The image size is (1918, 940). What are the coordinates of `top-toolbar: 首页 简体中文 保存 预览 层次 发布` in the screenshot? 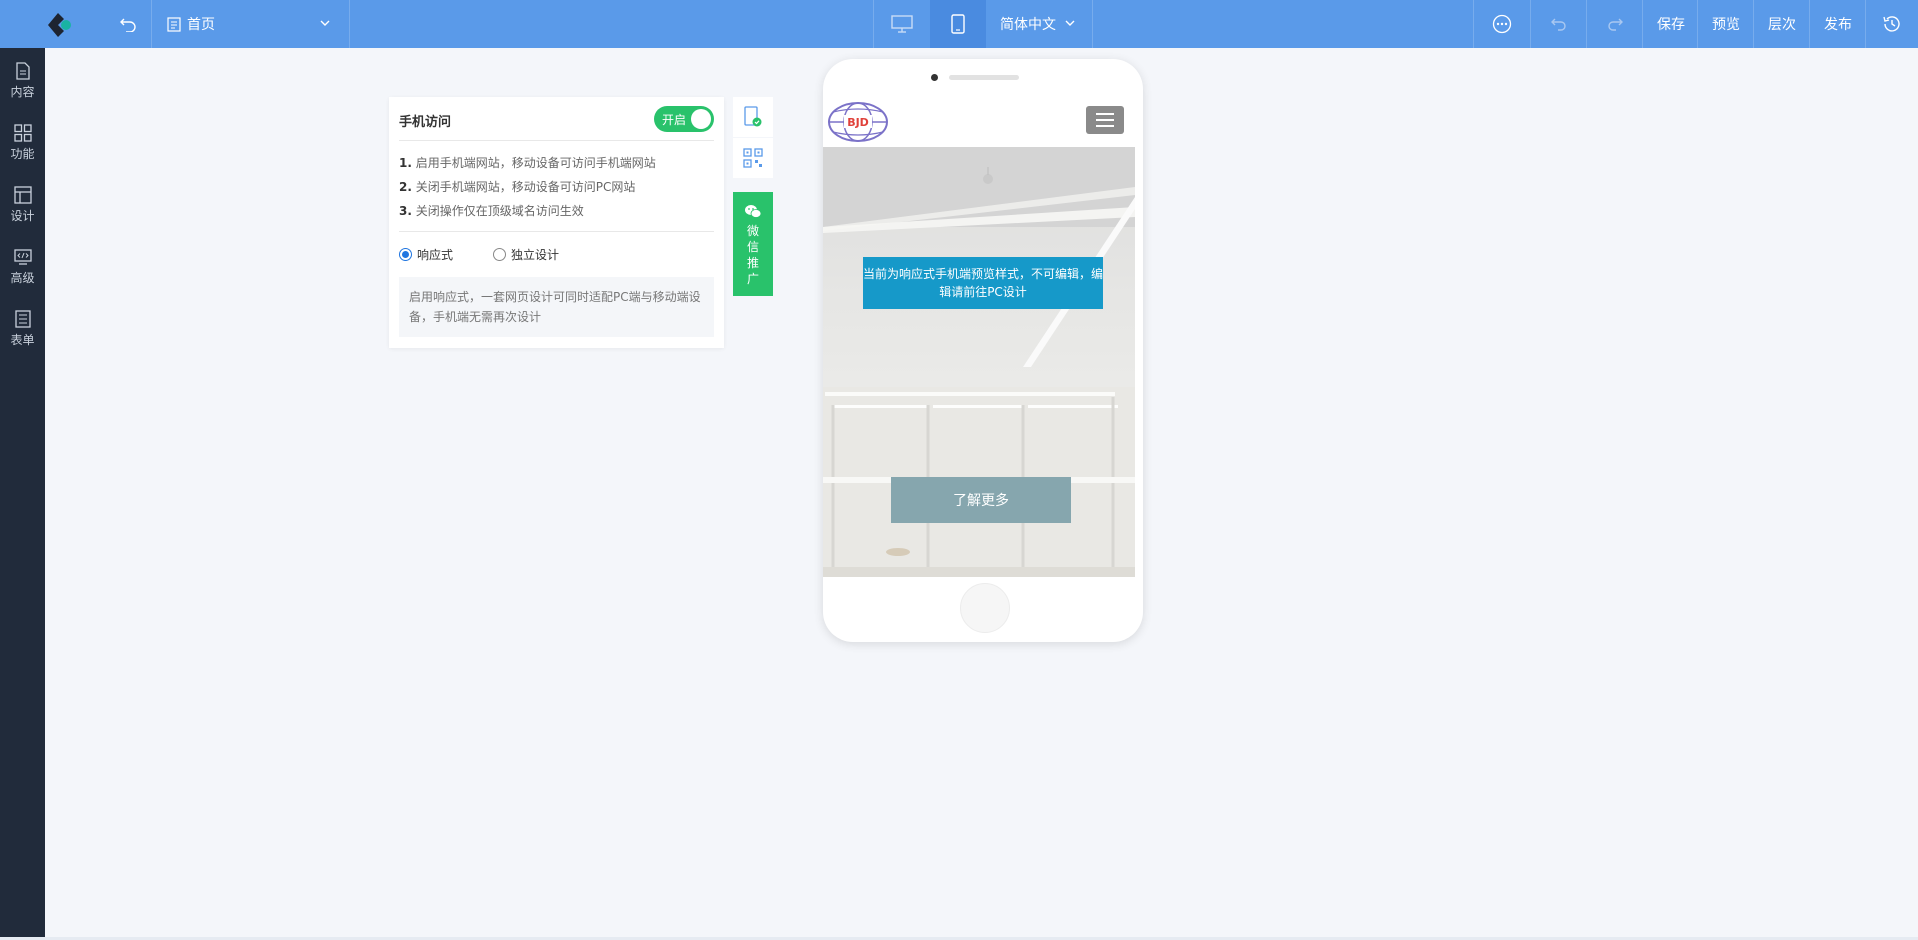 It's located at (959, 24).